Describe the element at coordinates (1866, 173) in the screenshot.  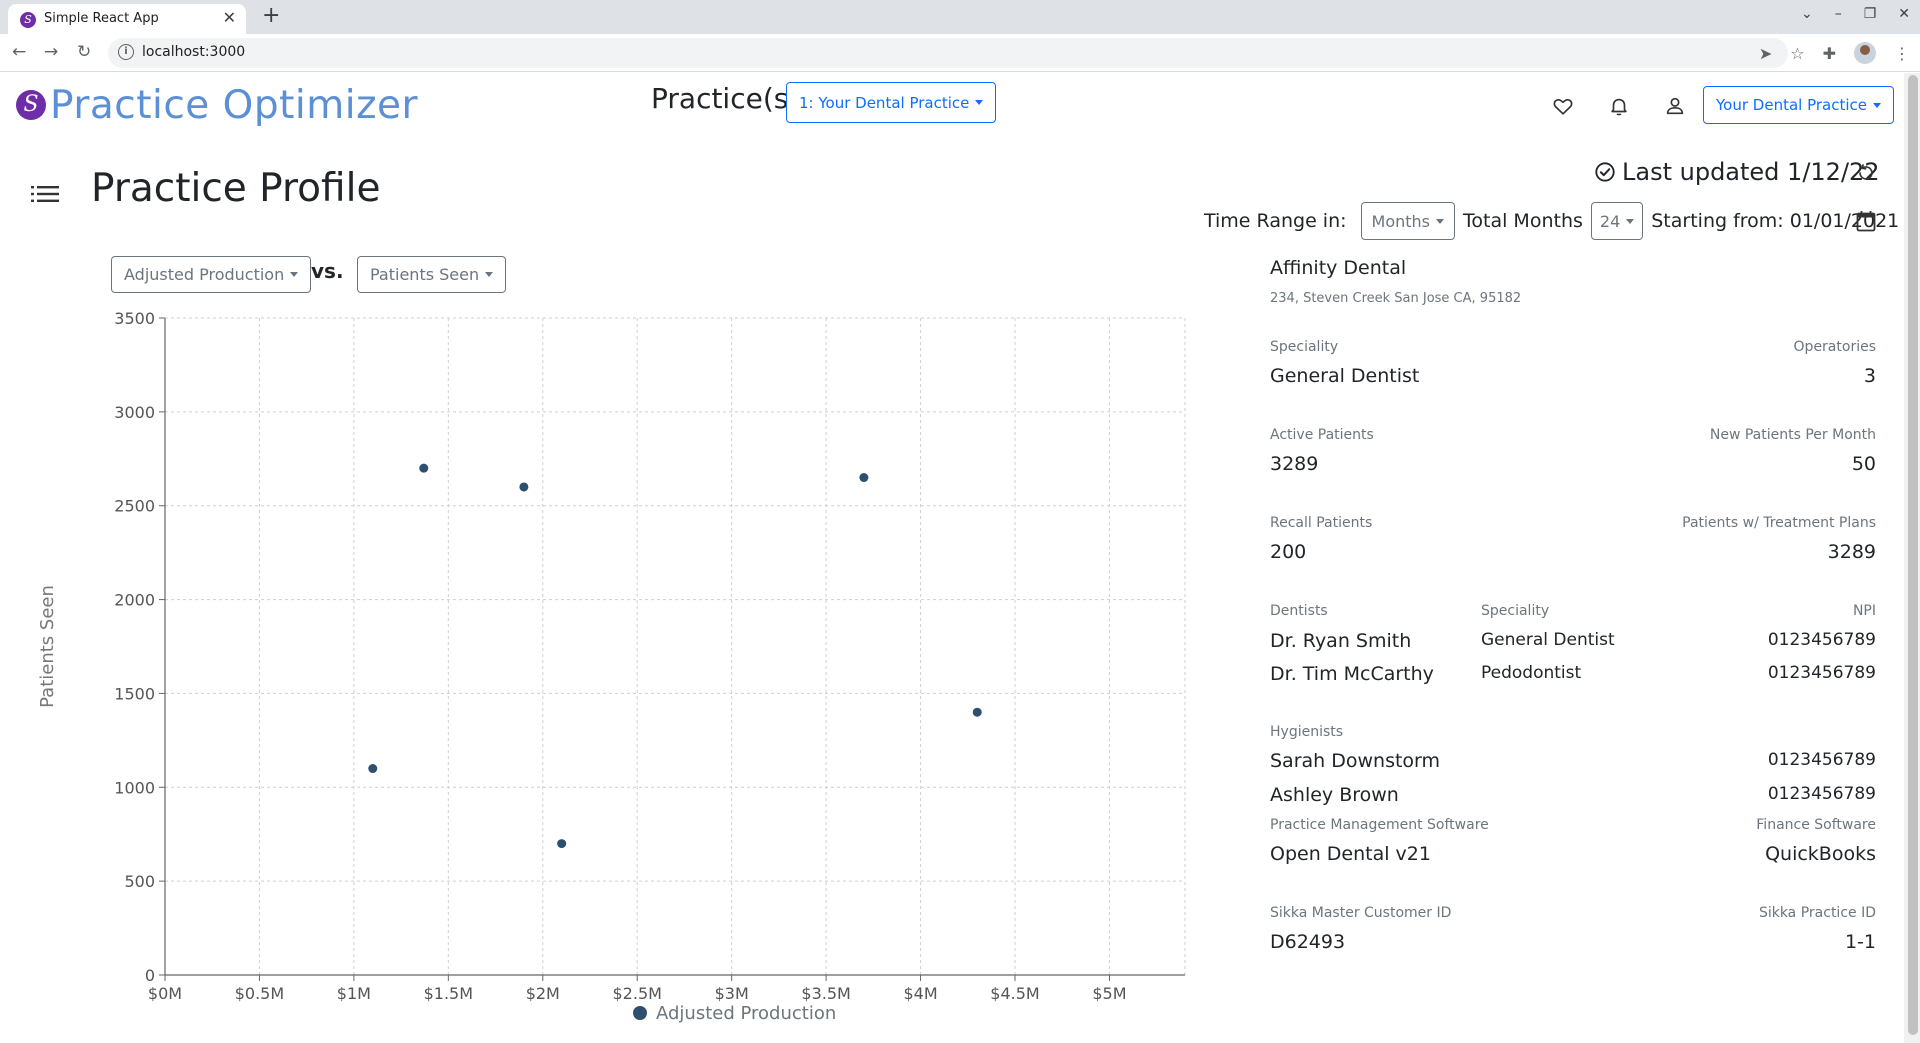
I see `refresh-icon` at that location.